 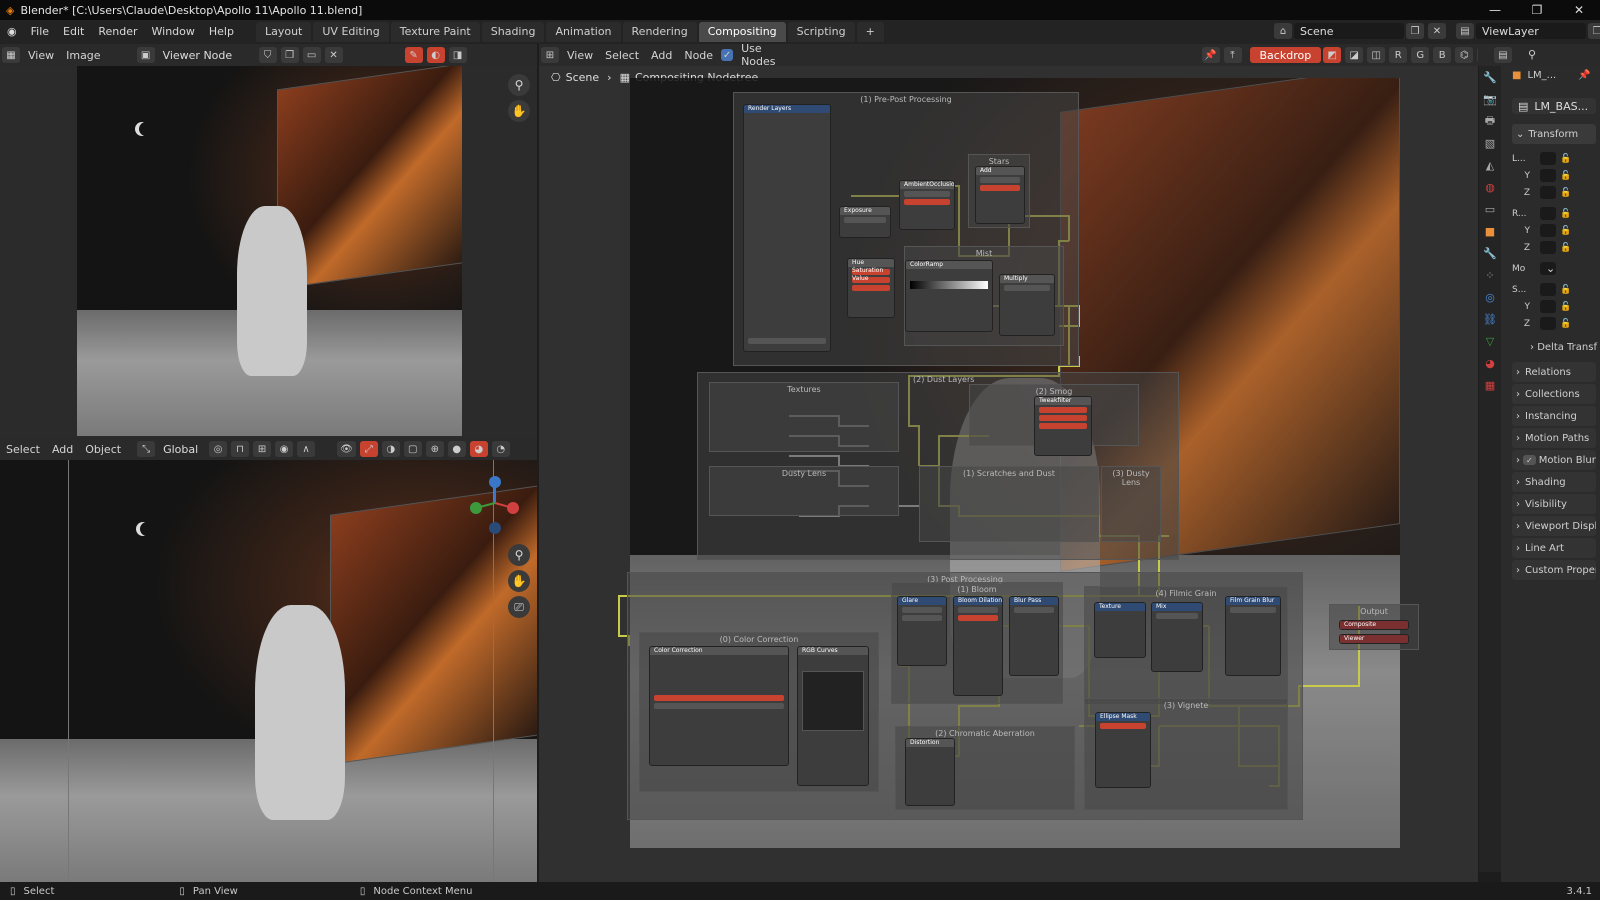 What do you see at coordinates (1548, 306) in the screenshot?
I see `scale-y-field` at bounding box center [1548, 306].